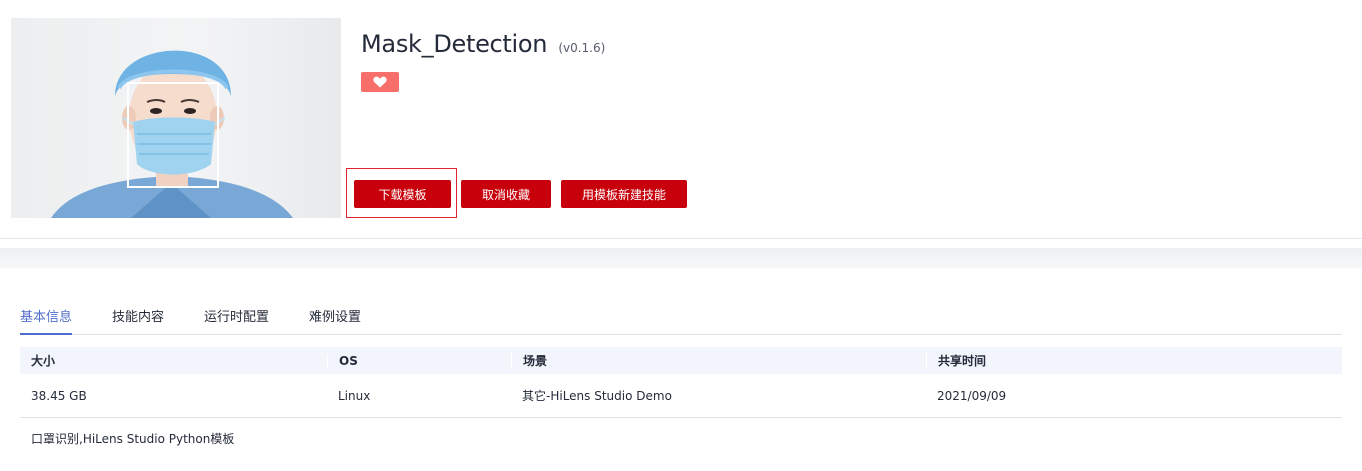 This screenshot has height=471, width=1362. I want to click on template-thumbnail, so click(176, 118).